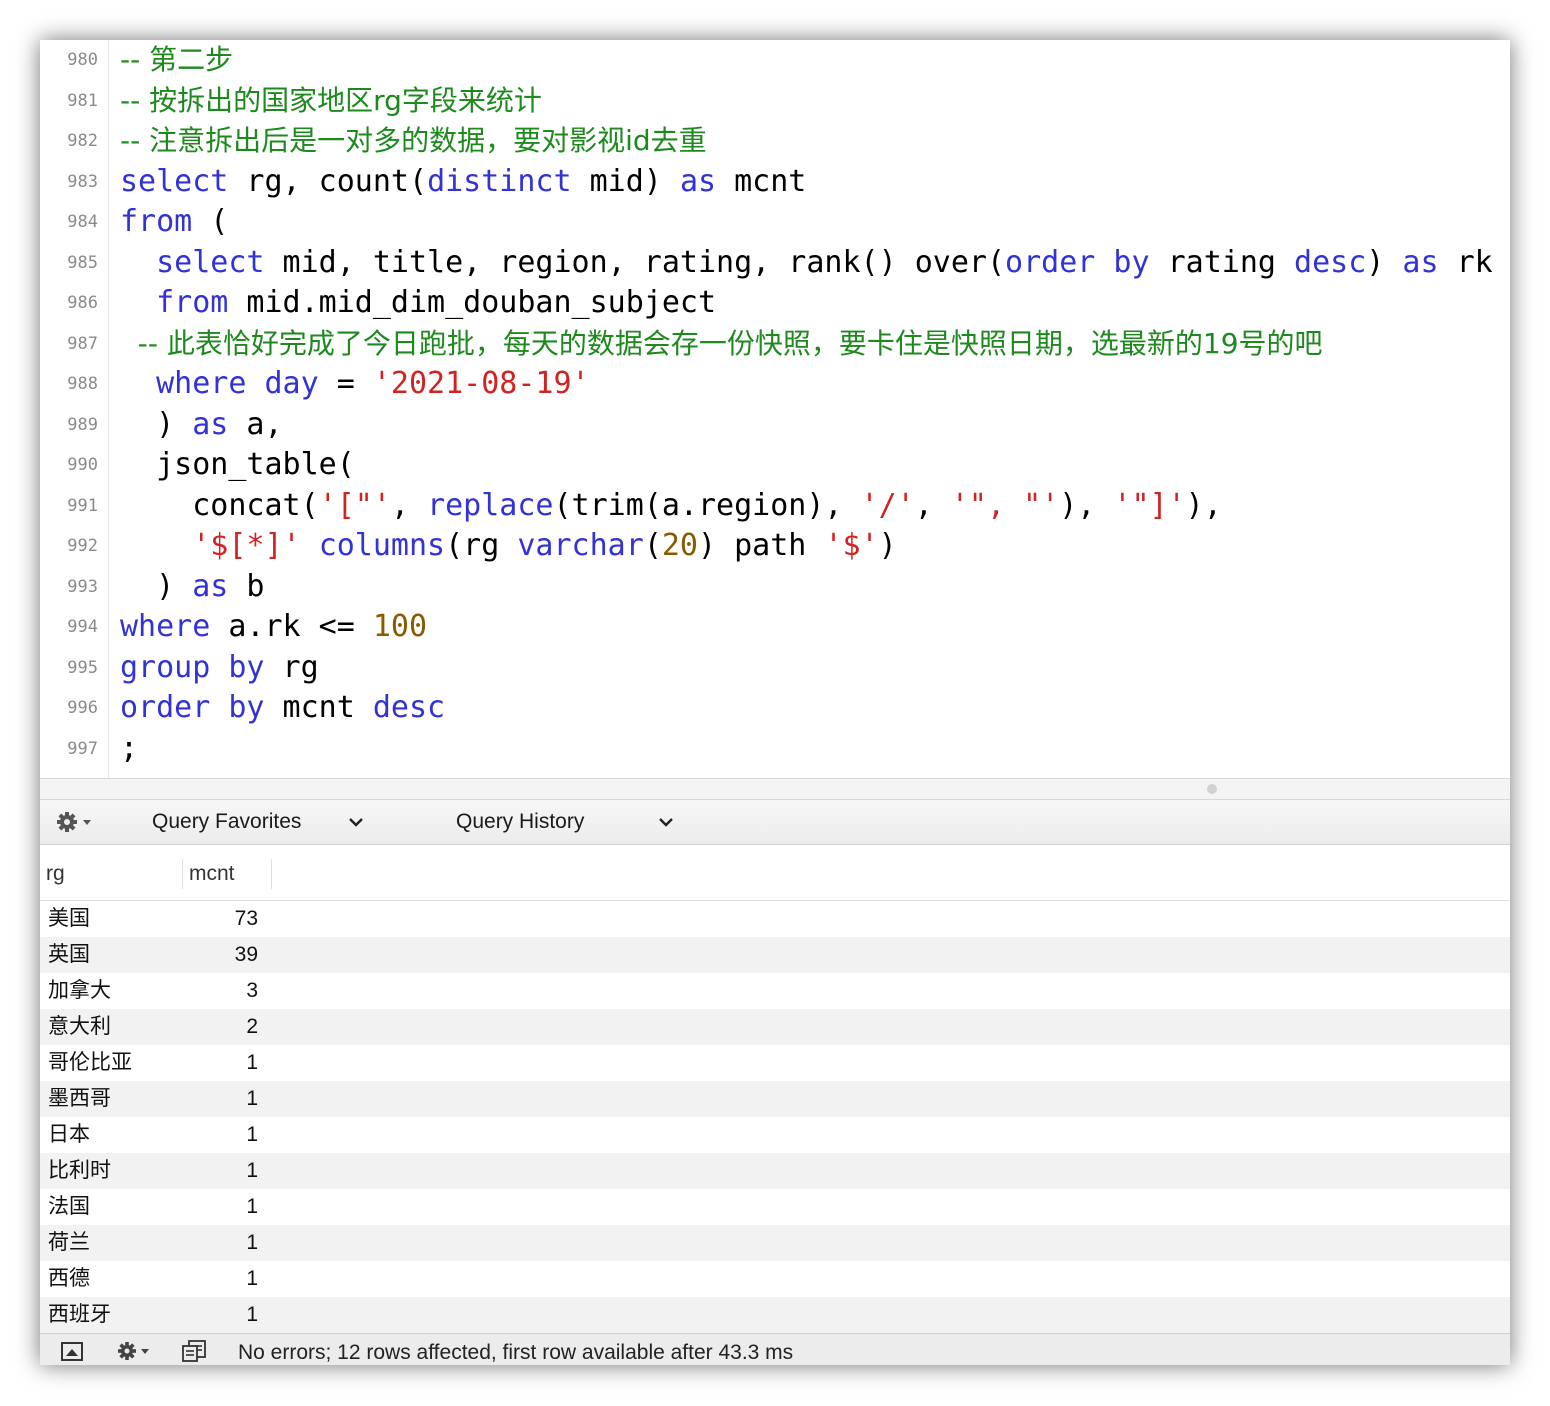 The width and height of the screenshot is (1550, 1406). I want to click on code-token: ) path, so click(761, 545).